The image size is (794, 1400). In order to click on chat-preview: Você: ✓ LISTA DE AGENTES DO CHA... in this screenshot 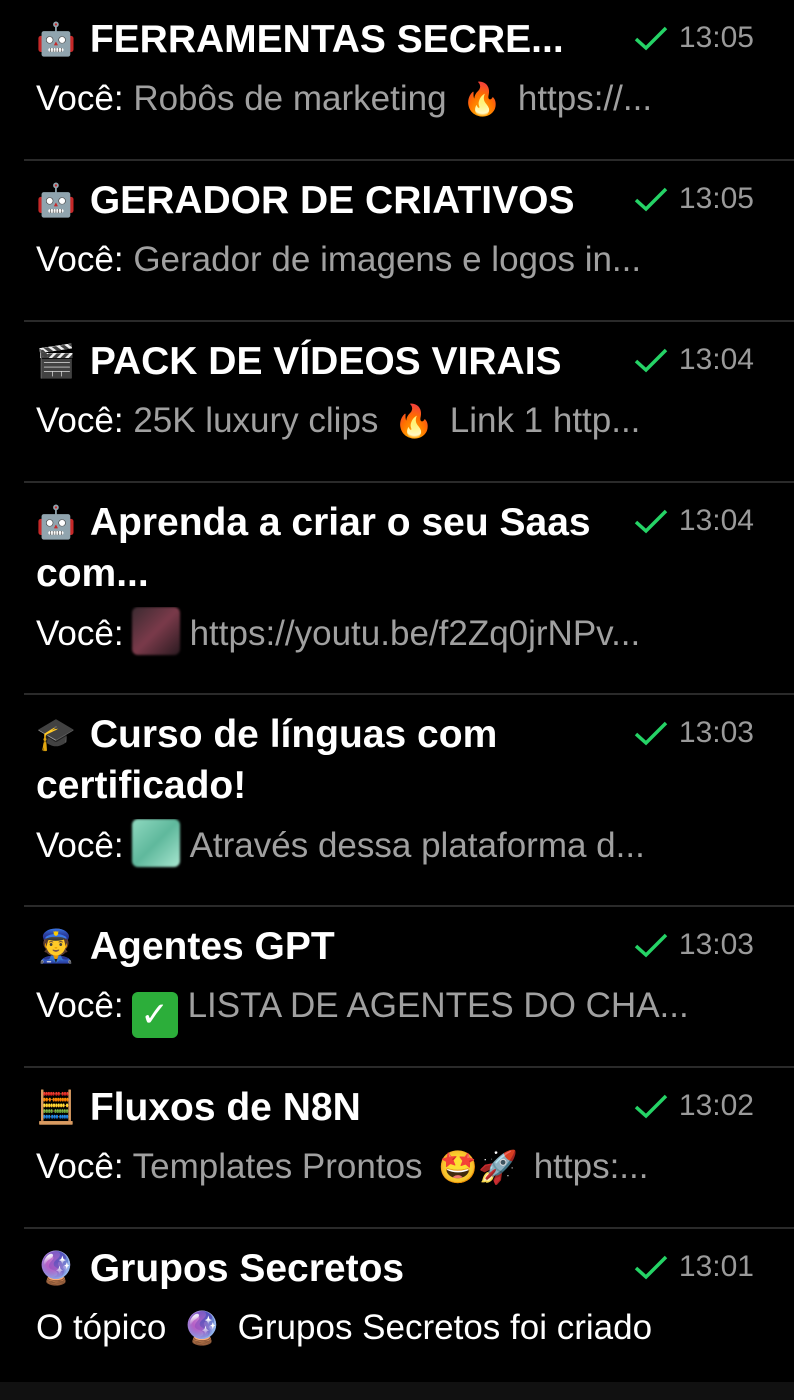, I will do `click(396, 1009)`.